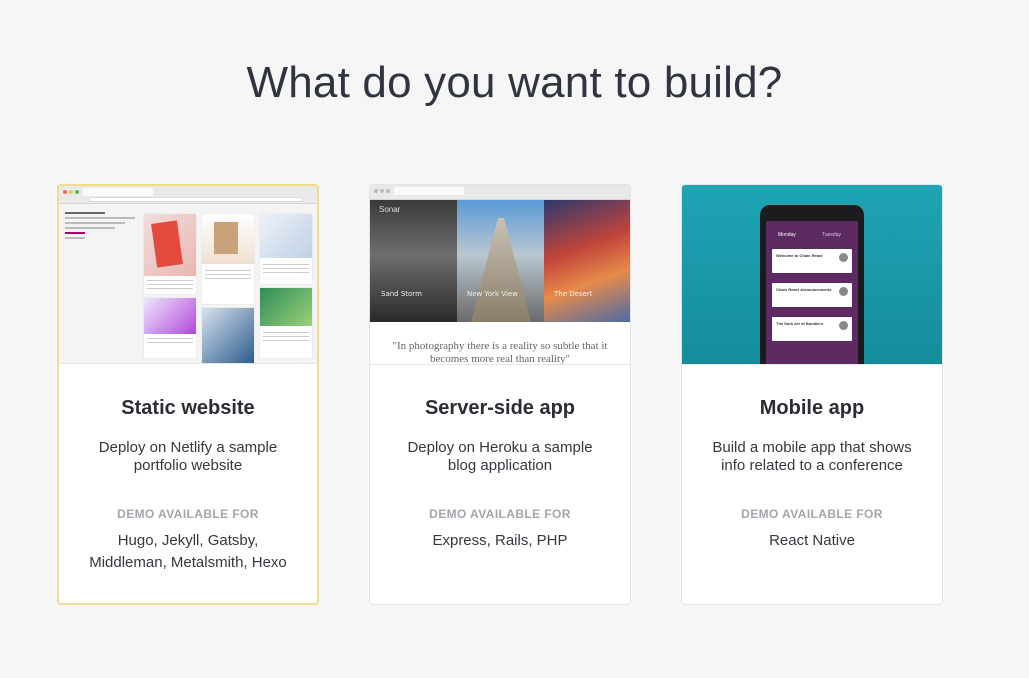 The image size is (1029, 678). I want to click on caption-the-desert: The Desert, so click(573, 294).